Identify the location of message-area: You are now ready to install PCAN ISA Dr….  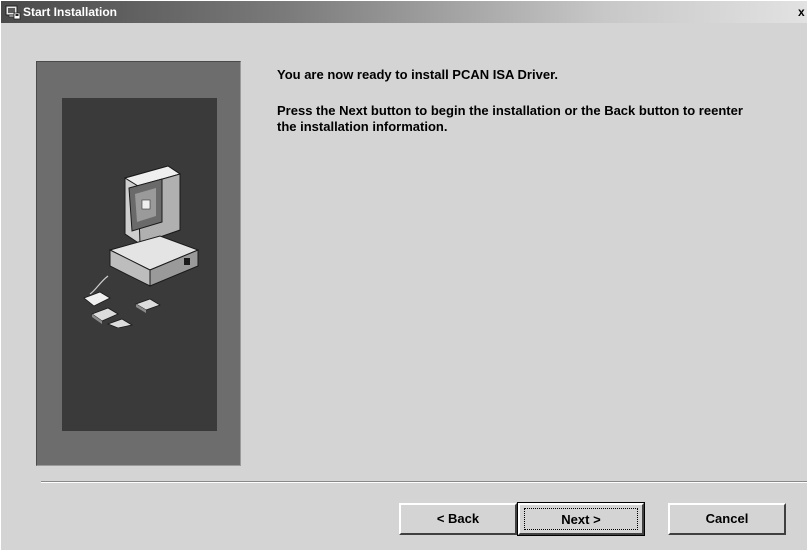
(527, 101).